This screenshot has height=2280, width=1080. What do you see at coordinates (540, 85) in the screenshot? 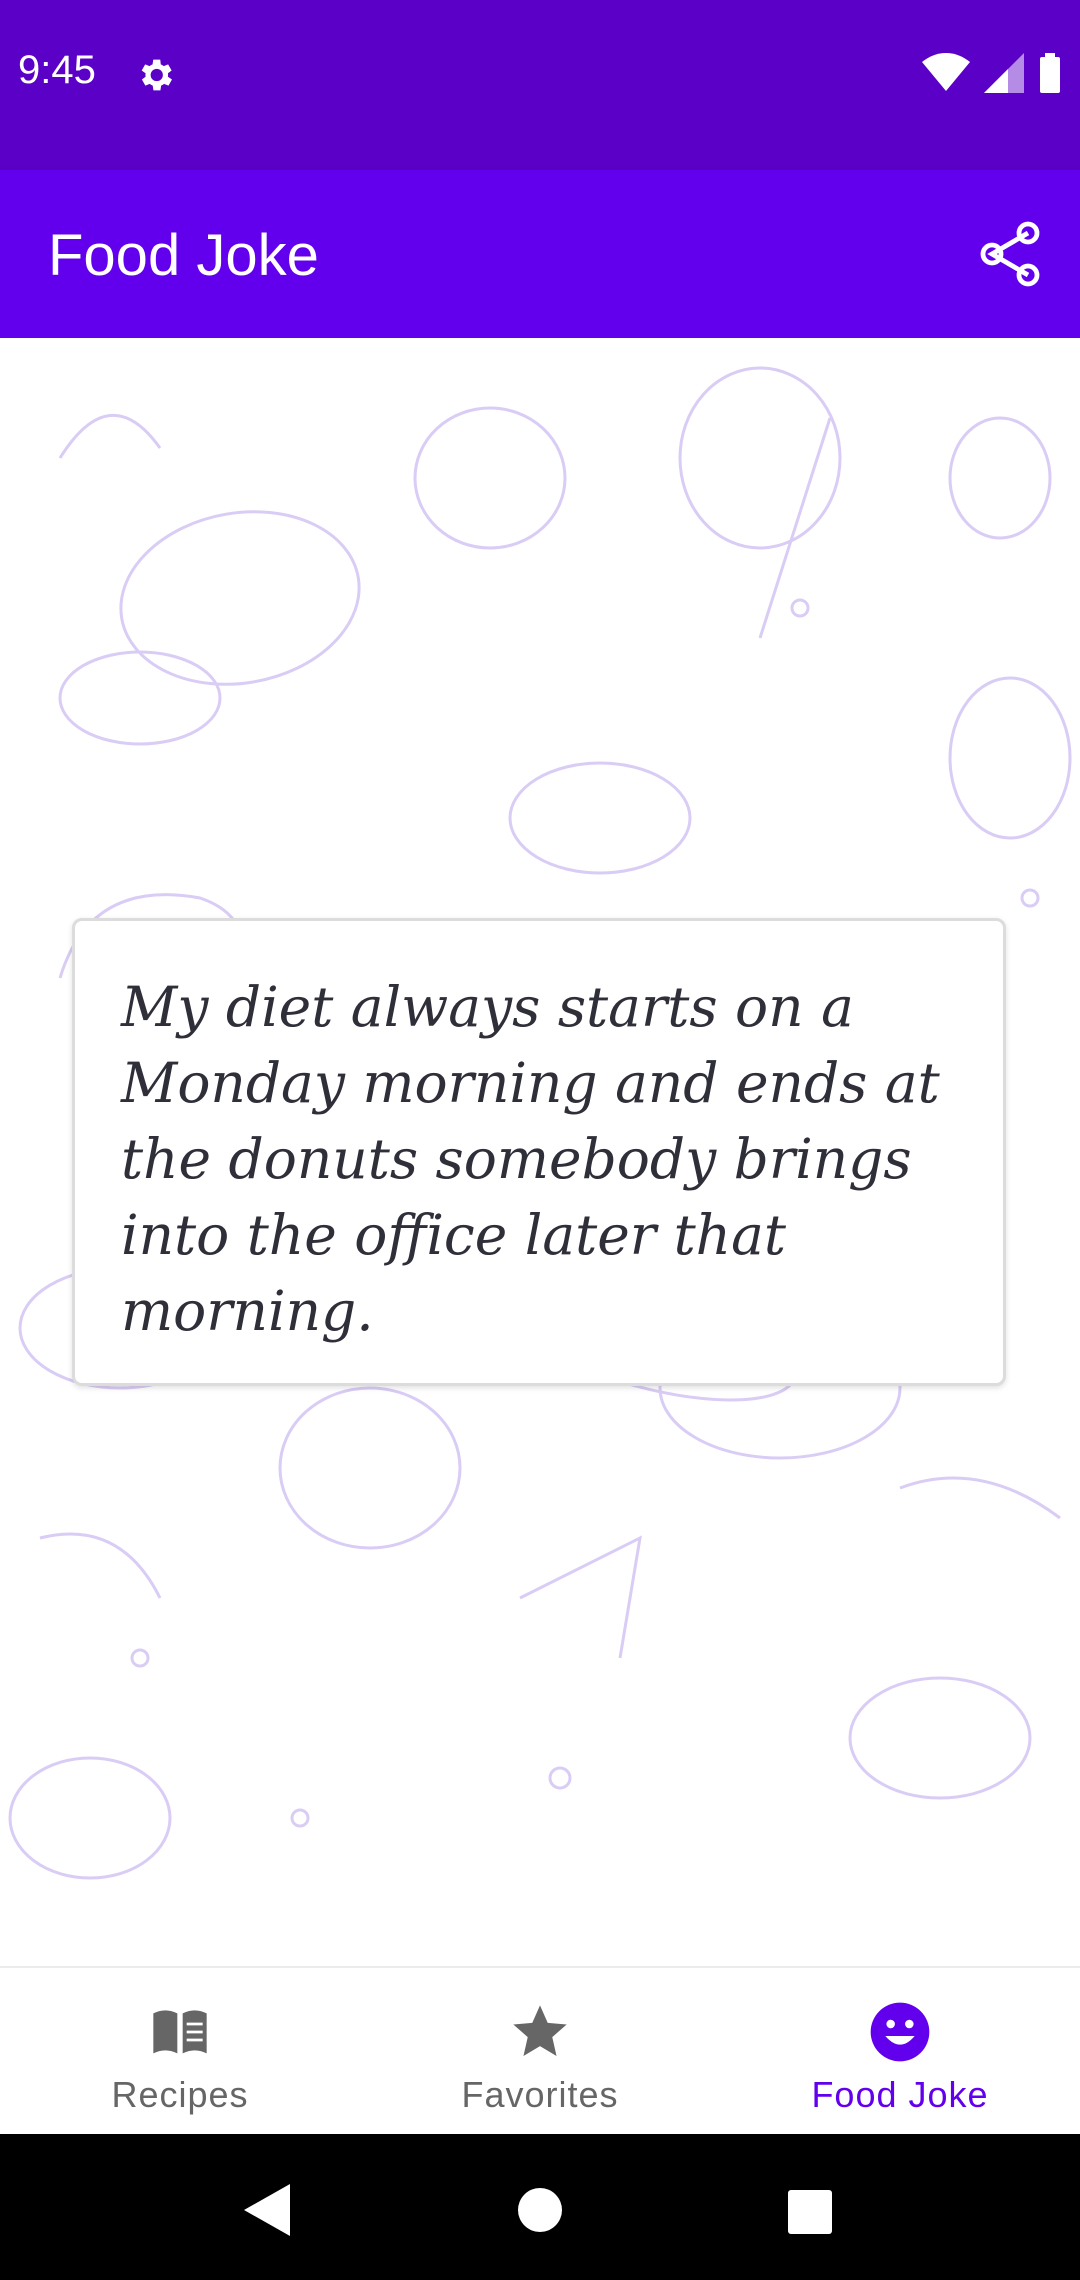
I see `status-bar: 9:45` at bounding box center [540, 85].